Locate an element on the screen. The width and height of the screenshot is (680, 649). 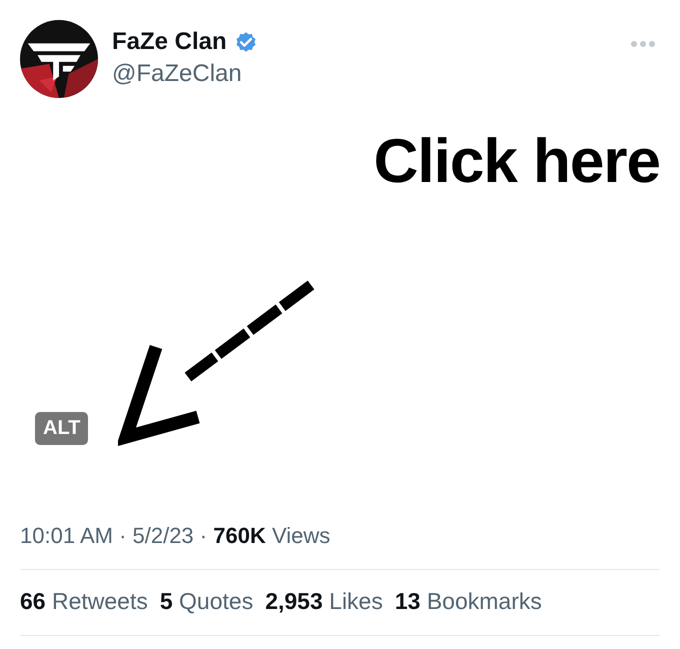
stat-link: 5 Quotes is located at coordinates (207, 601).